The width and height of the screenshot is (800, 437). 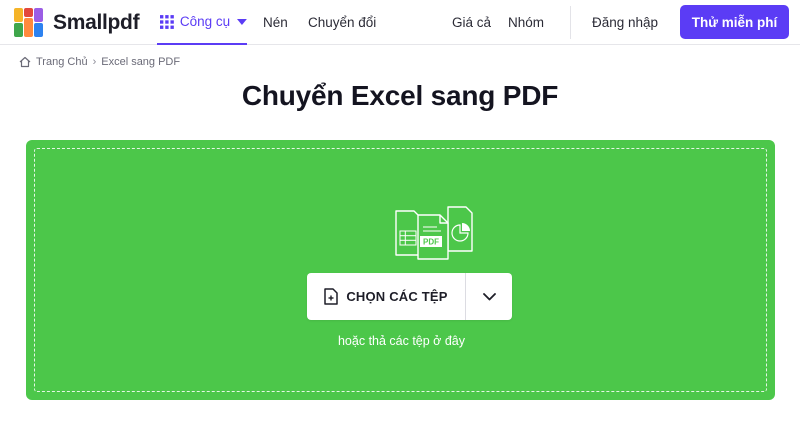 What do you see at coordinates (526, 22) in the screenshot?
I see `nav-team-link: Nhóm` at bounding box center [526, 22].